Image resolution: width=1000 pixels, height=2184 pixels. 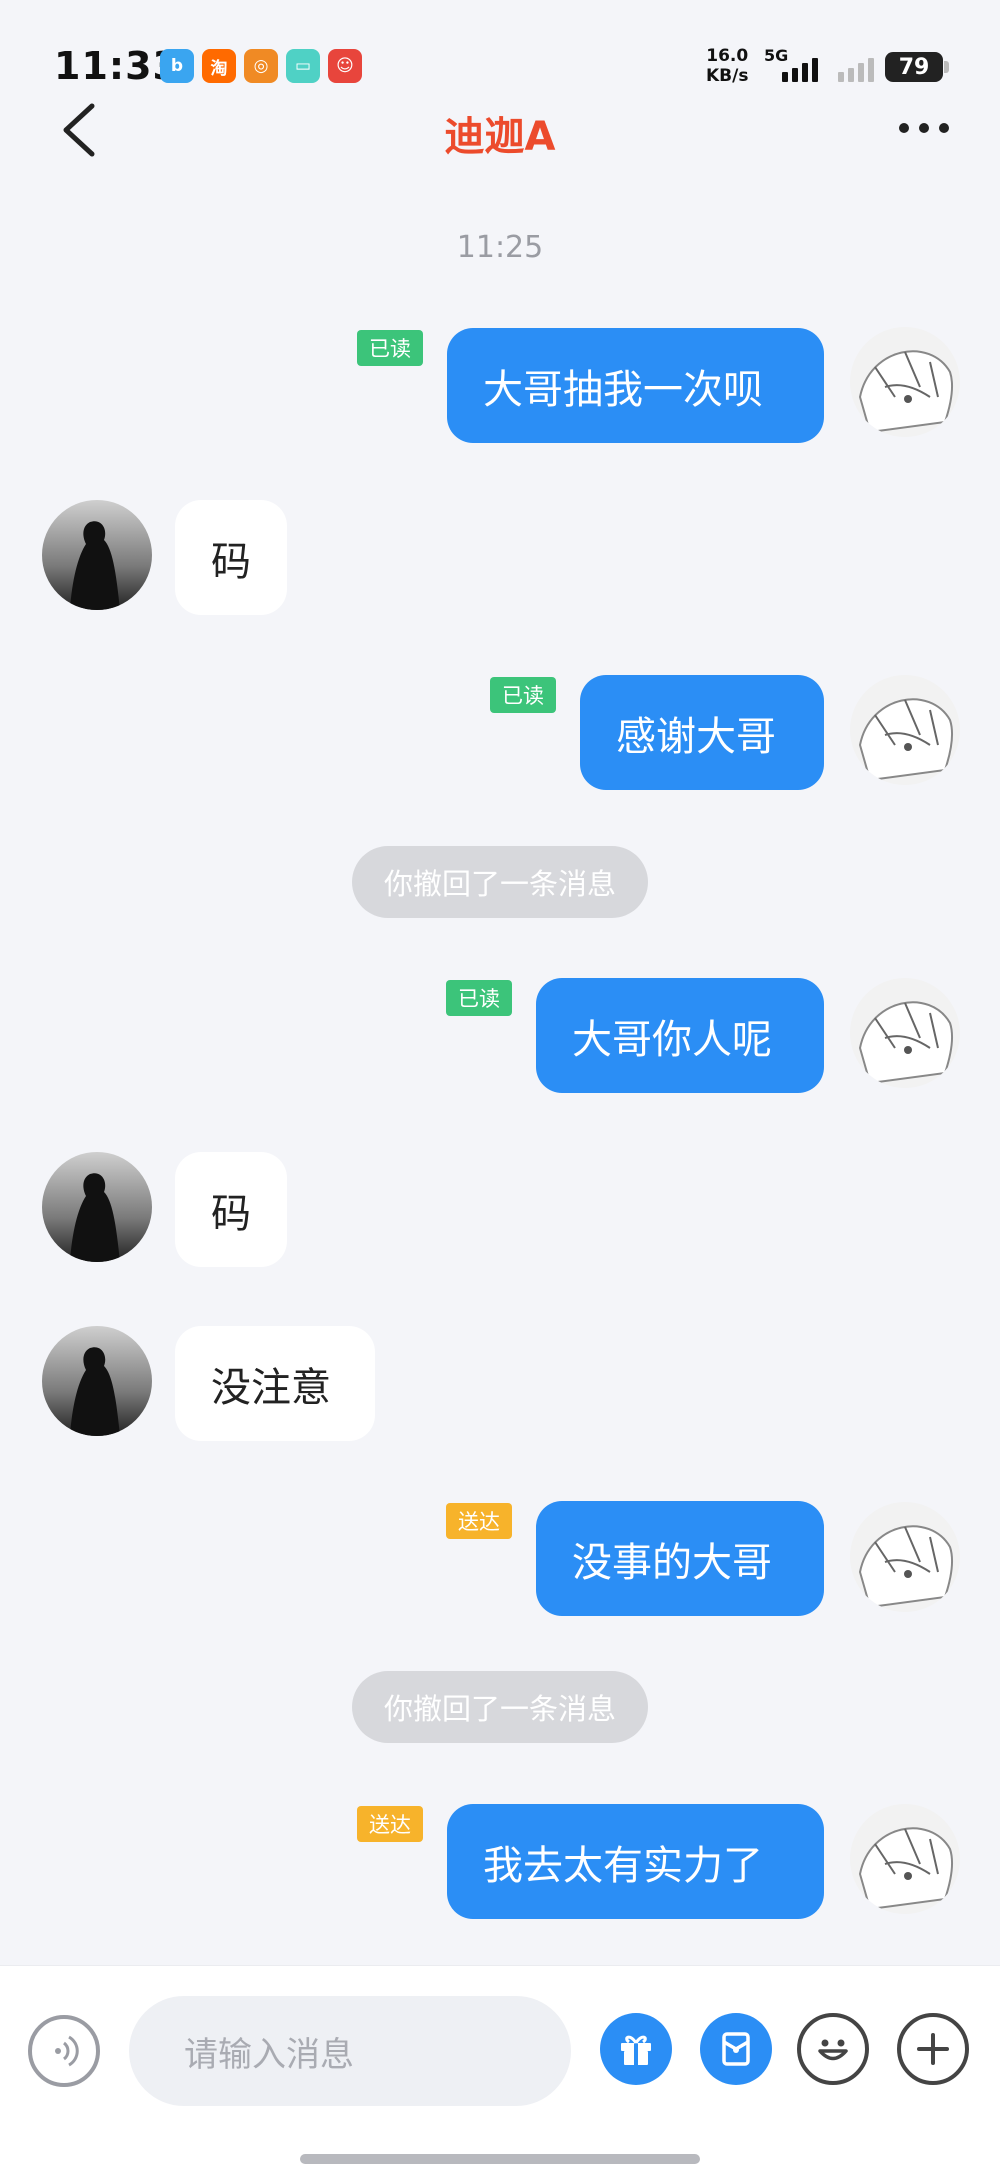 I want to click on emoji-icon, so click(x=833, y=2049).